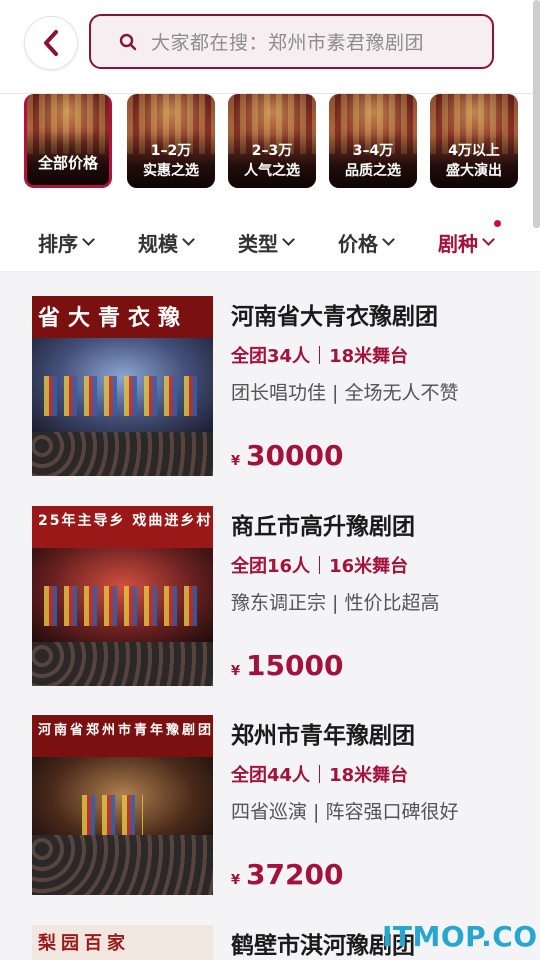 This screenshot has width=540, height=960. Describe the element at coordinates (373, 141) in the screenshot. I see `price-filter-3-4w: 3–4万 品质之选` at that location.